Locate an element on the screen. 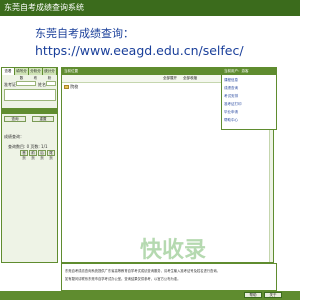 The width and height of the screenshot is (320, 300). watermark-text: 快收录 is located at coordinates (173, 250).